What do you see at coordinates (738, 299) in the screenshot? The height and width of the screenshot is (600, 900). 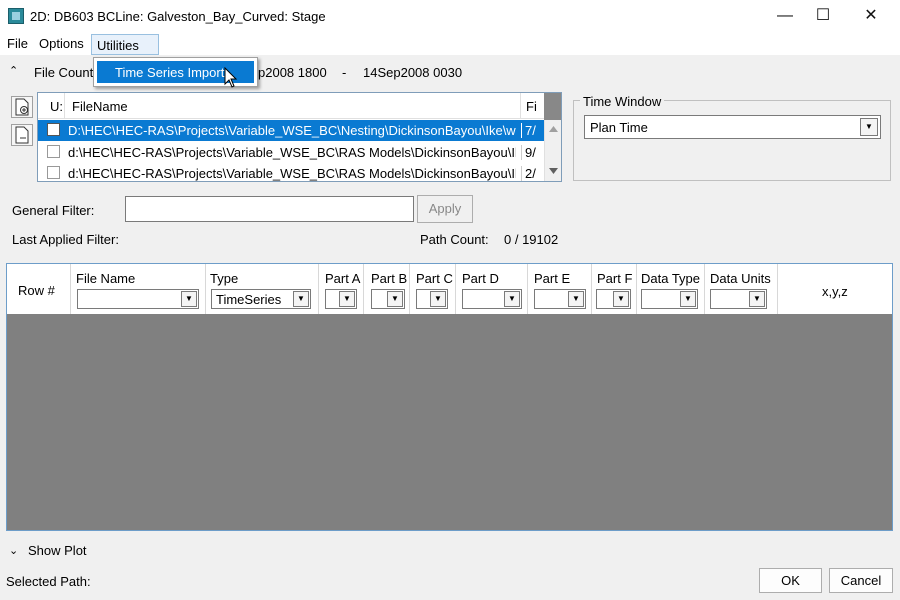 I see `data-units-filter-select: ▼` at bounding box center [738, 299].